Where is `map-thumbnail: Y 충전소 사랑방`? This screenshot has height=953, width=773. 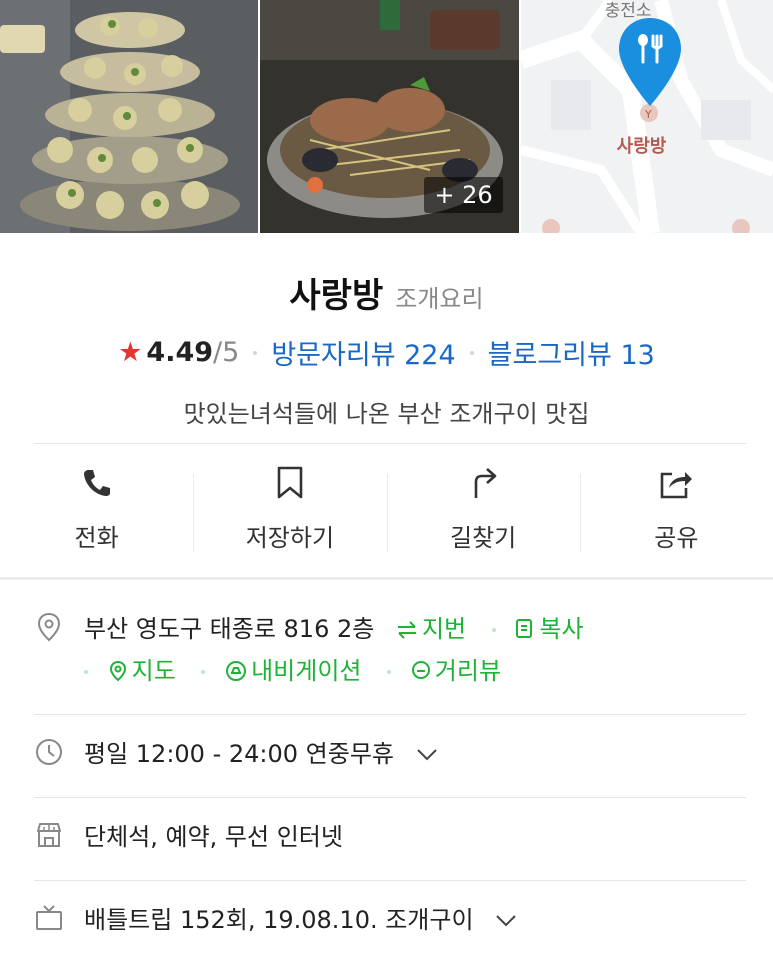 map-thumbnail: Y 충전소 사랑방 is located at coordinates (646, 116).